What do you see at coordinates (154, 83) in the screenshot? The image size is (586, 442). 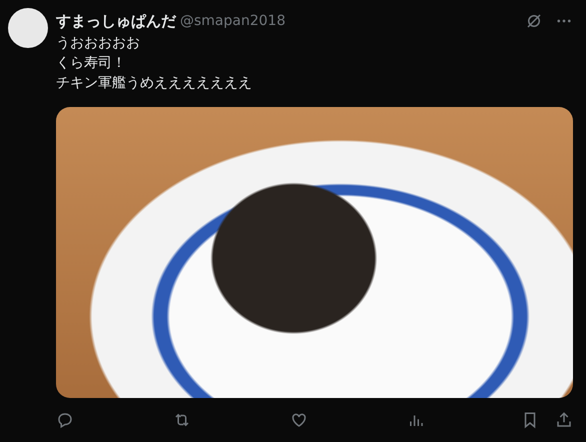 I see `post-text-line: チキン軍艦うめえええええええ` at bounding box center [154, 83].